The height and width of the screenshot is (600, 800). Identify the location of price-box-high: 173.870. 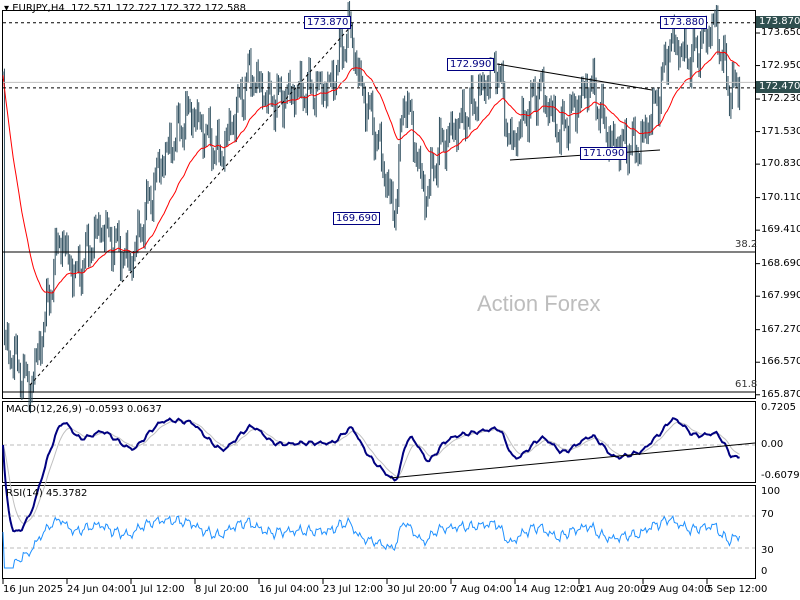
(778, 22).